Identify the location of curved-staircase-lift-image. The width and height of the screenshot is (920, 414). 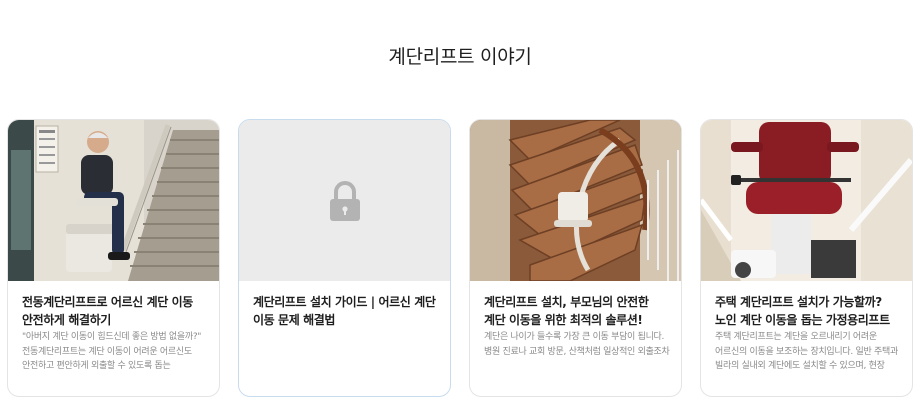
(575, 200).